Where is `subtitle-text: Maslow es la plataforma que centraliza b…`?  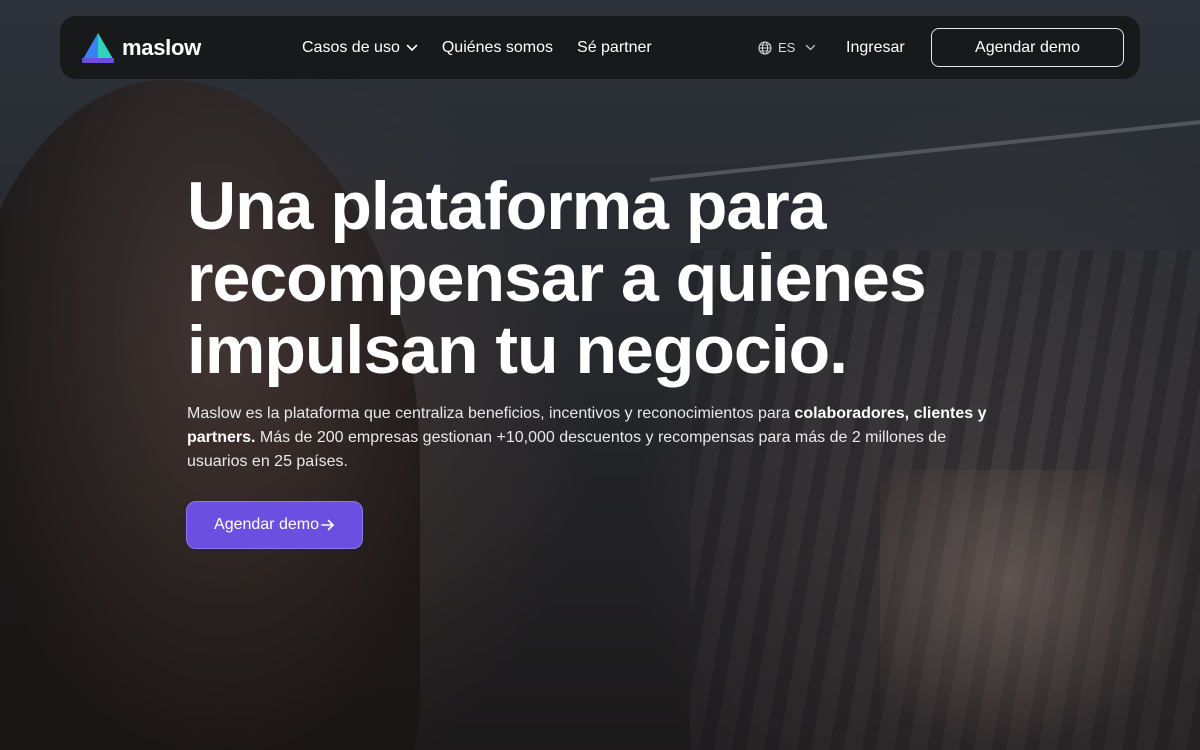 subtitle-text: Maslow es la plataforma que centraliza b… is located at coordinates (491, 413).